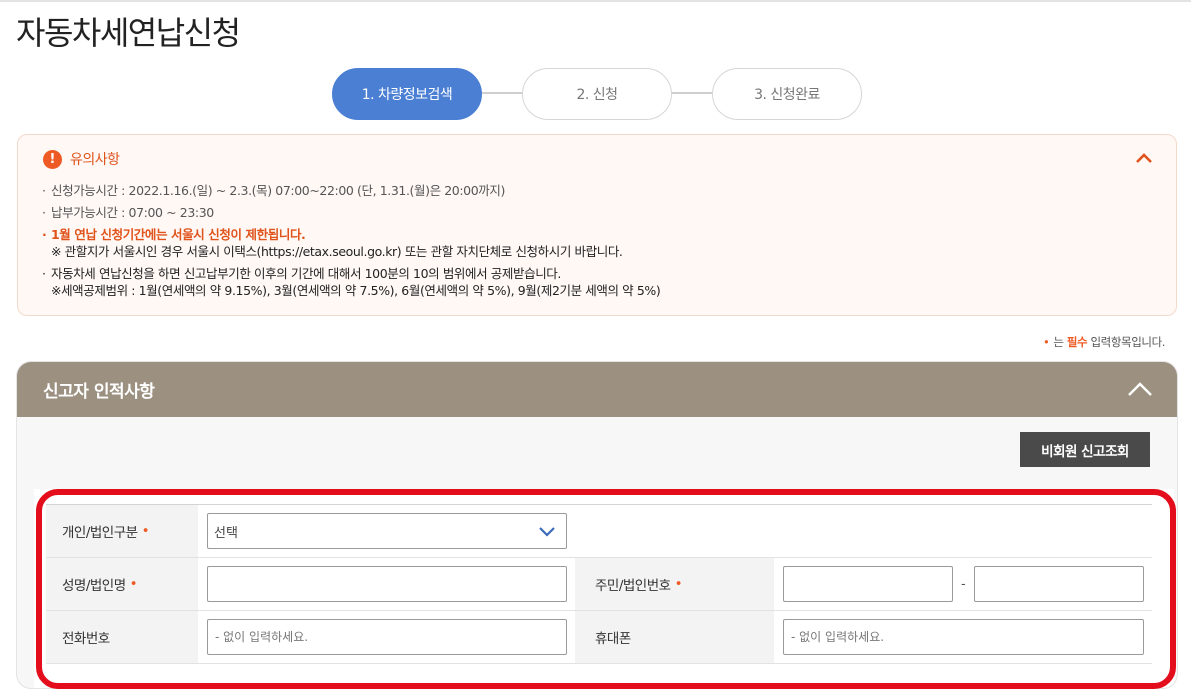  Describe the element at coordinates (674, 637) in the screenshot. I see `mobile-label: 휴대폰` at that location.